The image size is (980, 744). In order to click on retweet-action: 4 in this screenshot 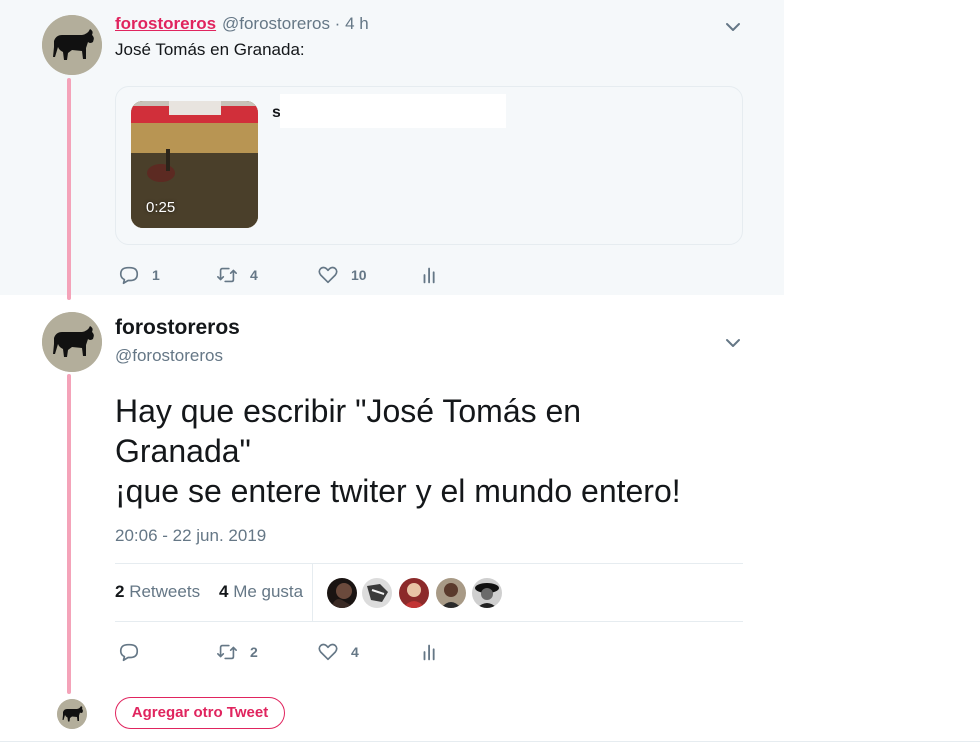, I will do `click(237, 275)`.